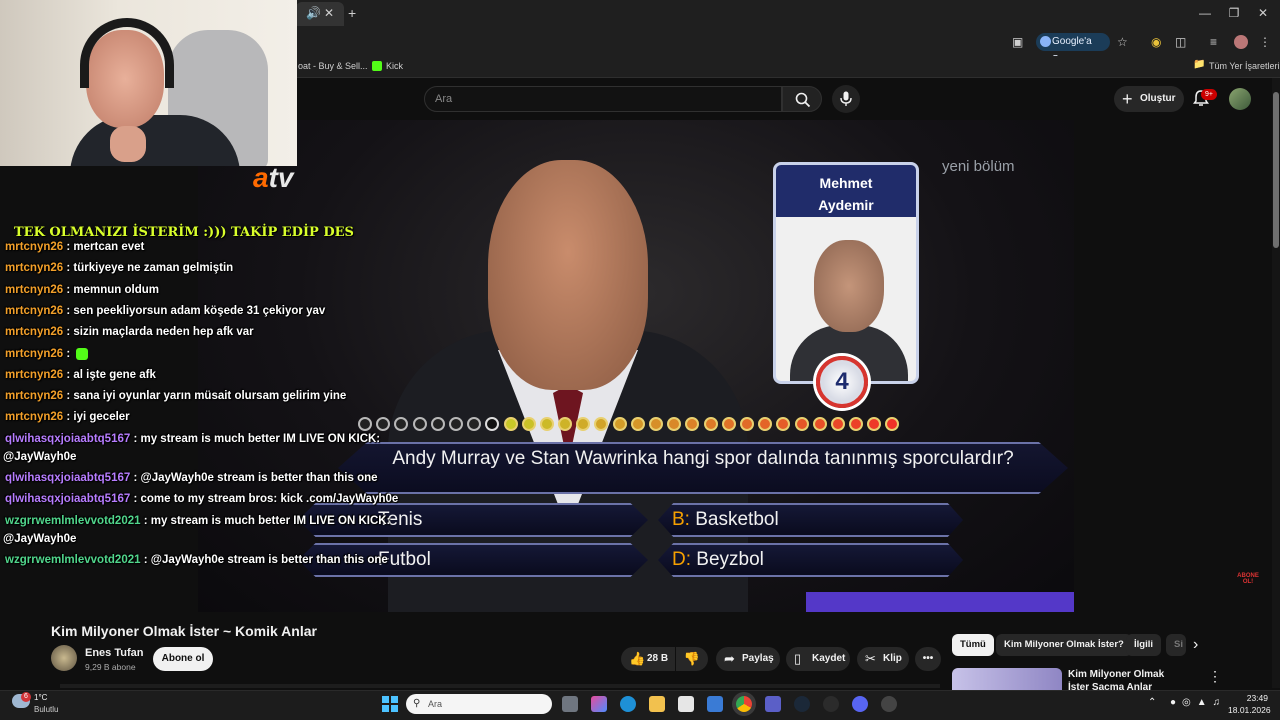 This screenshot has height=720, width=1280. What do you see at coordinates (1241, 42) in the screenshot?
I see `profile-avatar` at bounding box center [1241, 42].